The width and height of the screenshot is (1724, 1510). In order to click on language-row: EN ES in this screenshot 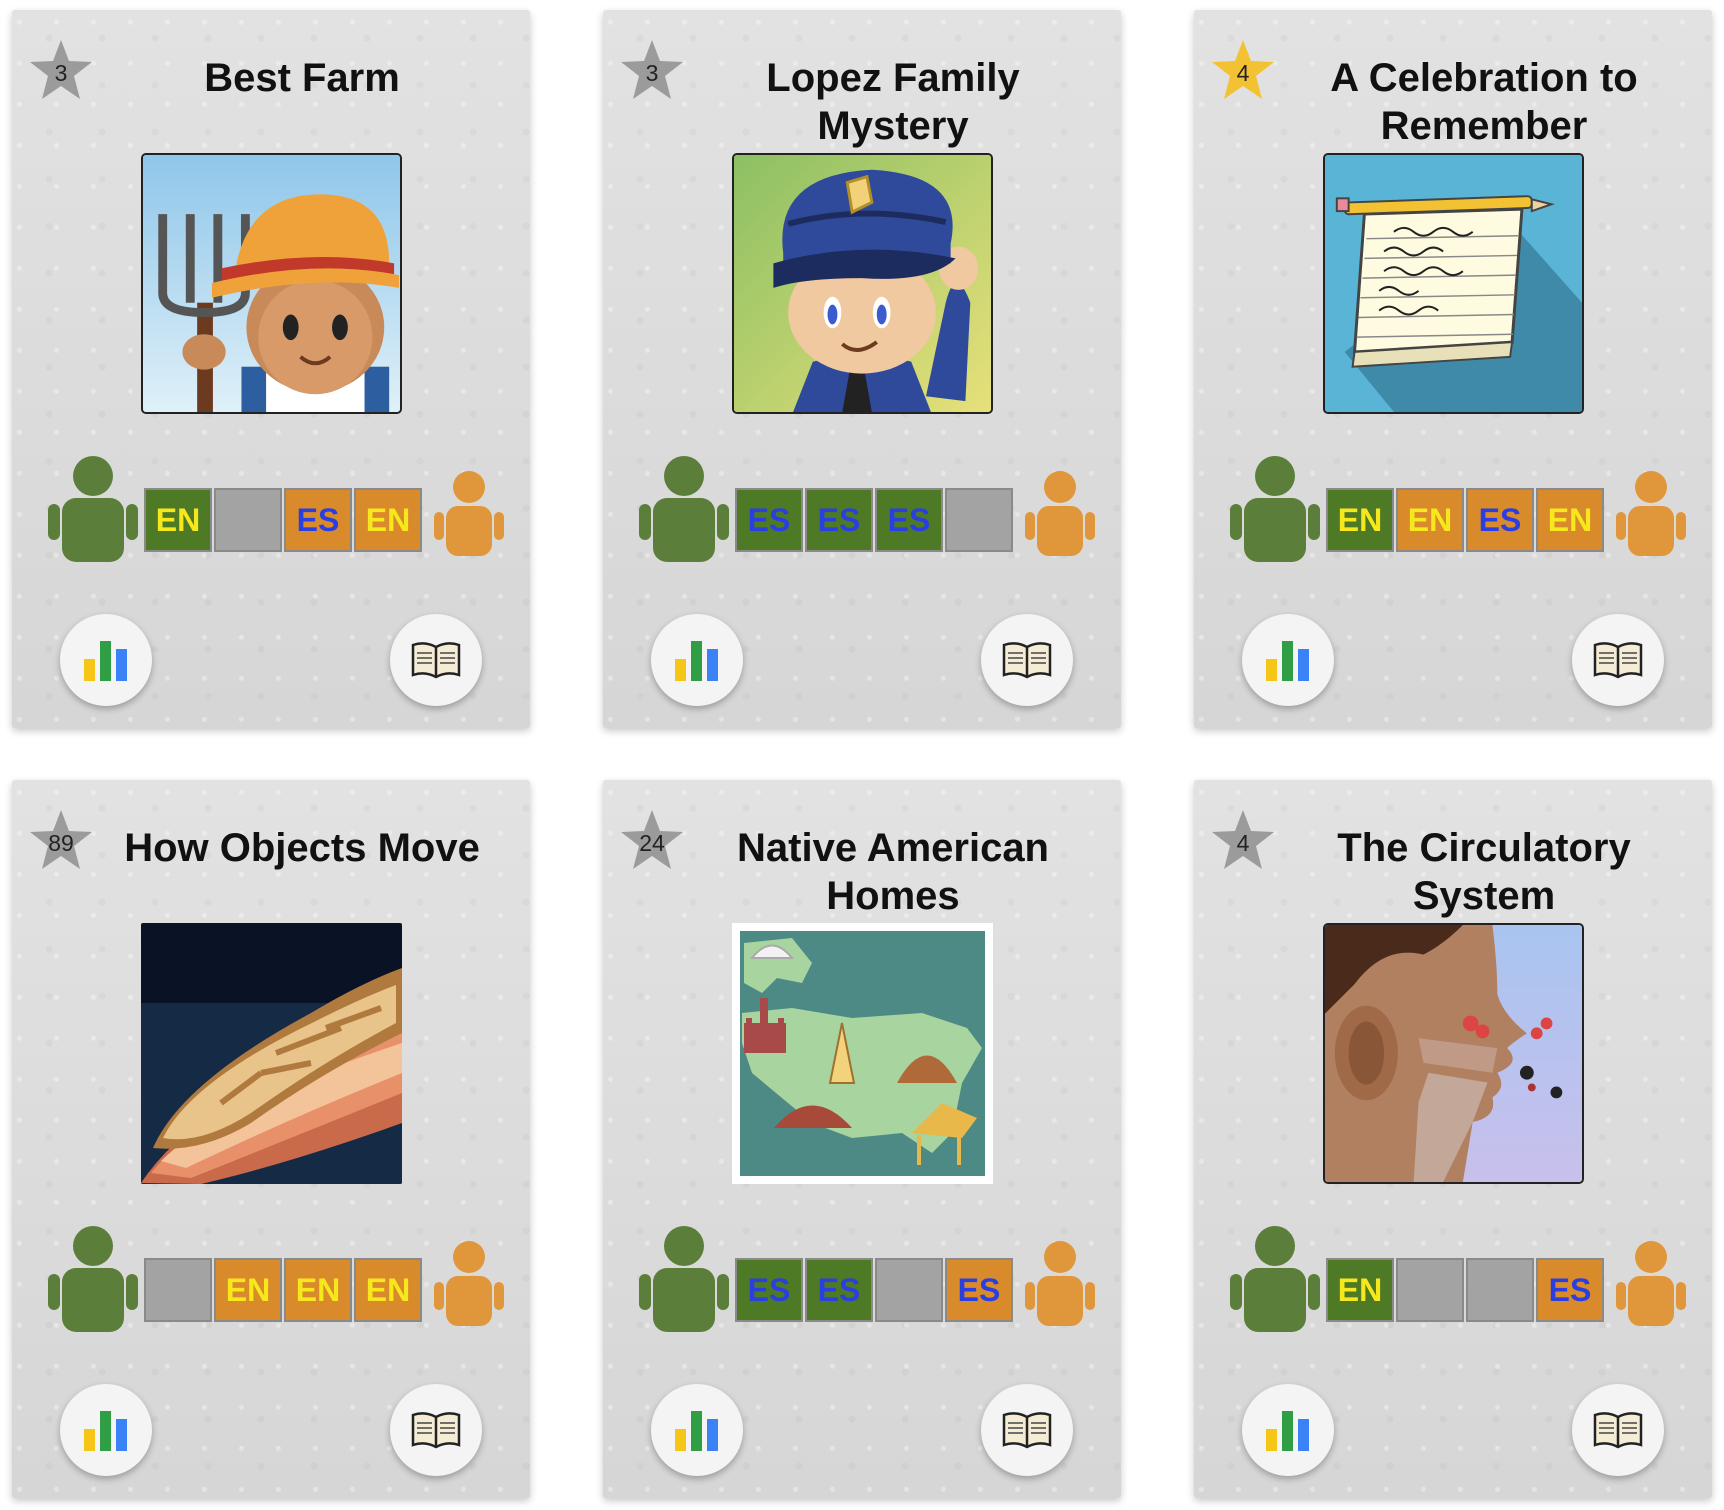, I will do `click(1465, 1290)`.